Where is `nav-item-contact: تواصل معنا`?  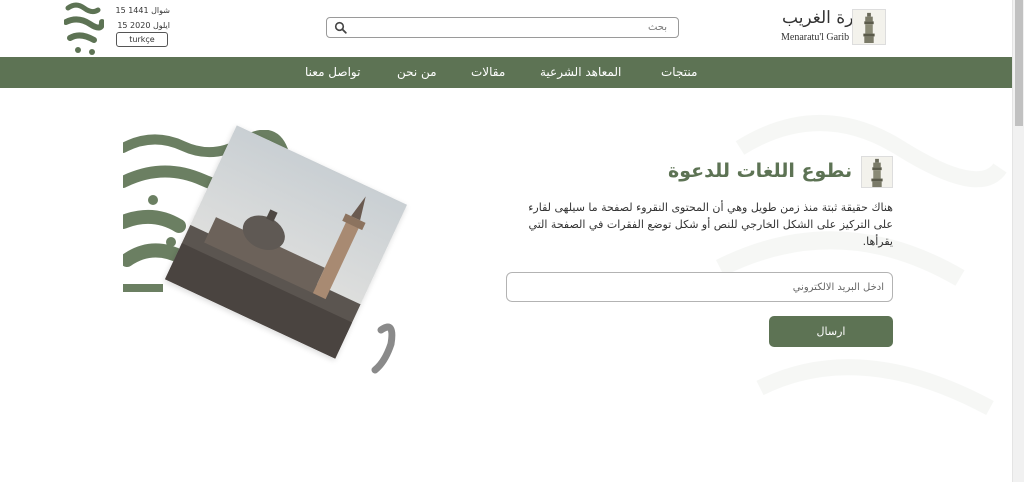
nav-item-contact: تواصل معنا is located at coordinates (332, 72).